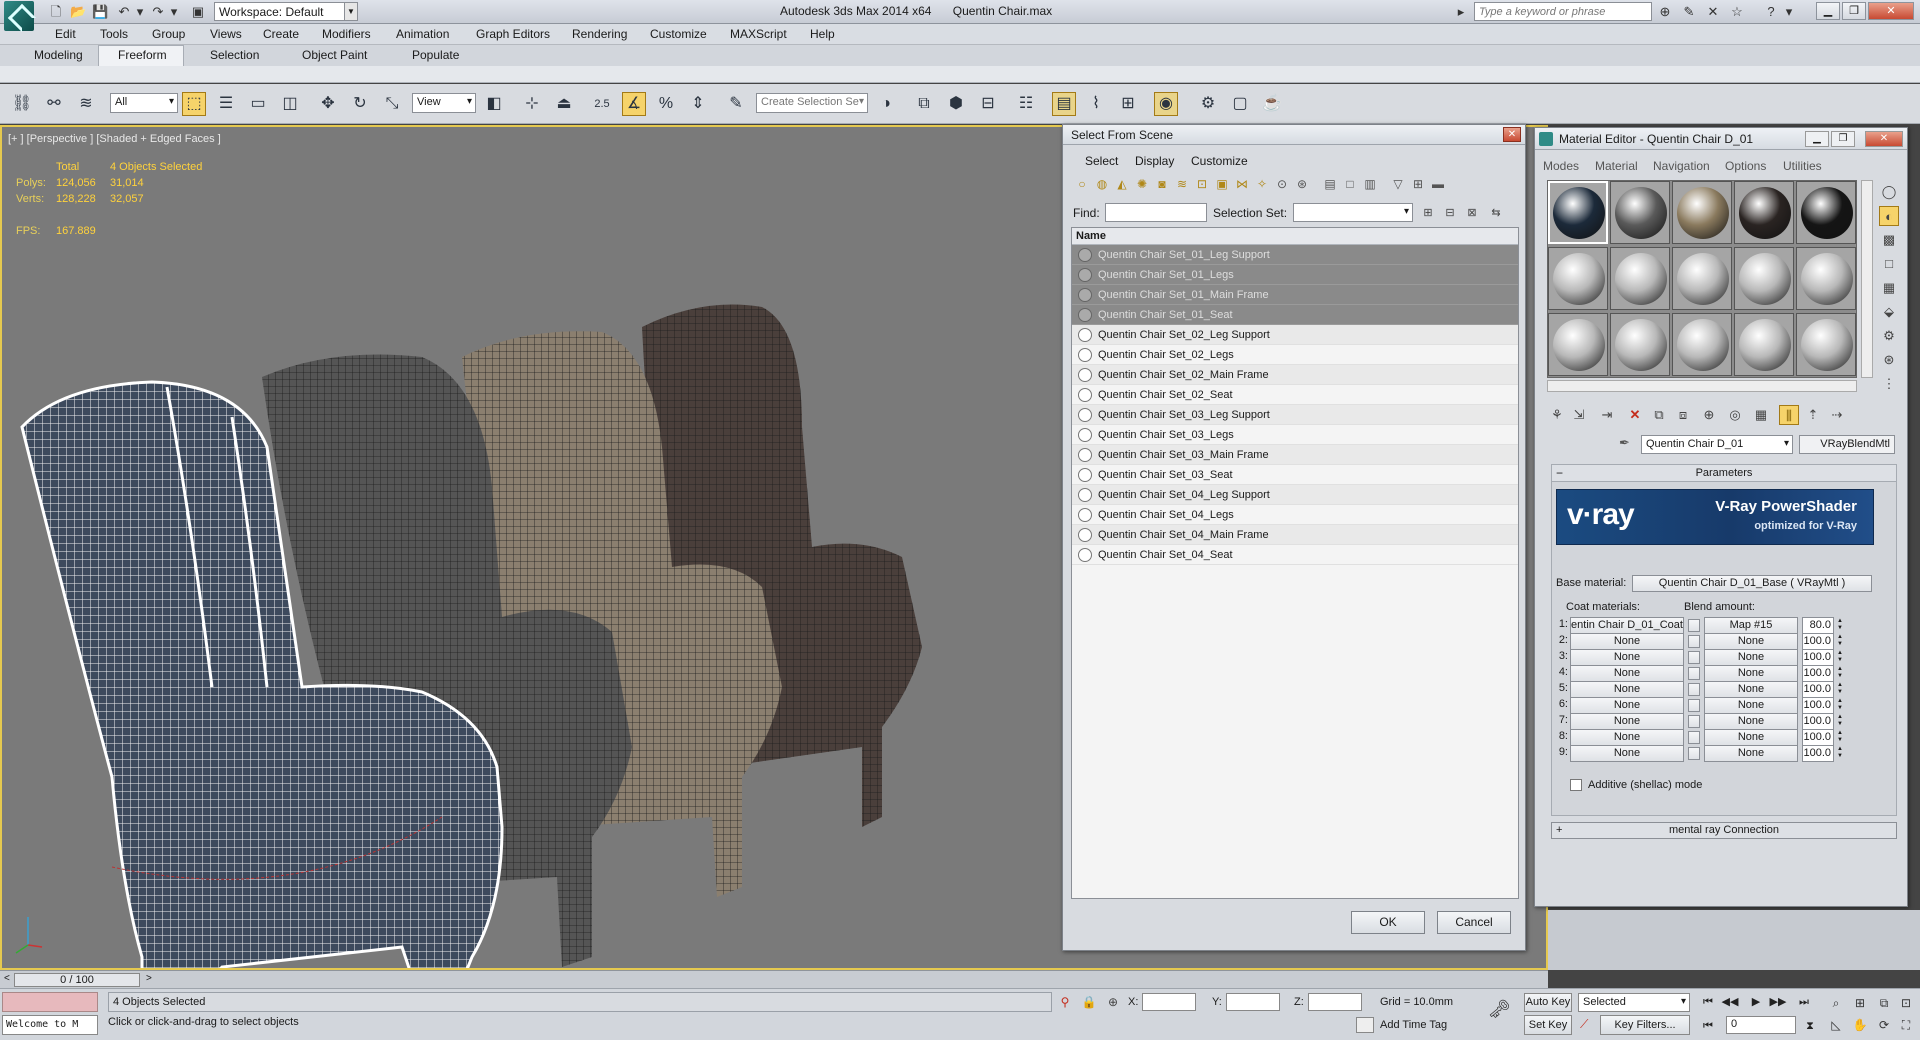  Describe the element at coordinates (1240, 104) in the screenshot. I see `rendered-frame-window-icon: ▢` at that location.